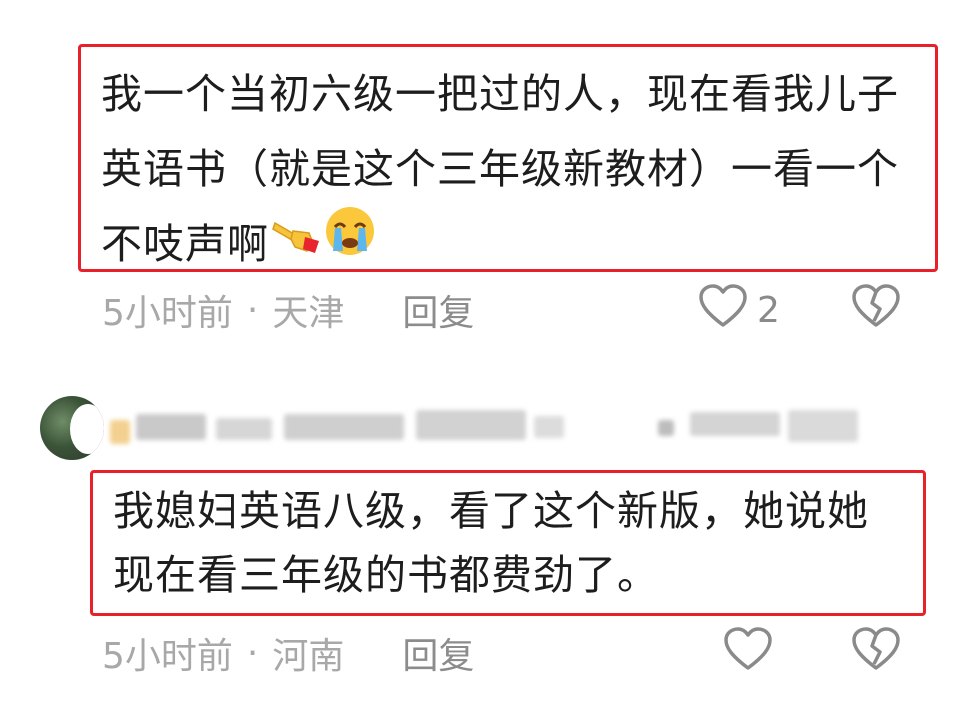  Describe the element at coordinates (72, 428) in the screenshot. I see `avatar` at that location.